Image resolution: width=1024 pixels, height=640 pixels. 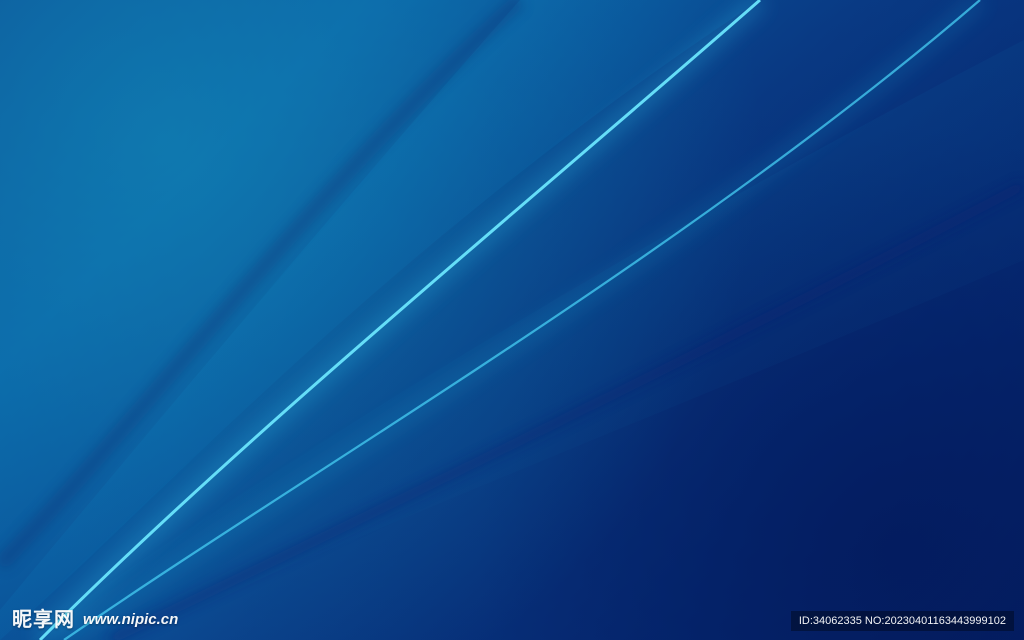 I want to click on nipic-logo-text: 昵享网, so click(x=43, y=619).